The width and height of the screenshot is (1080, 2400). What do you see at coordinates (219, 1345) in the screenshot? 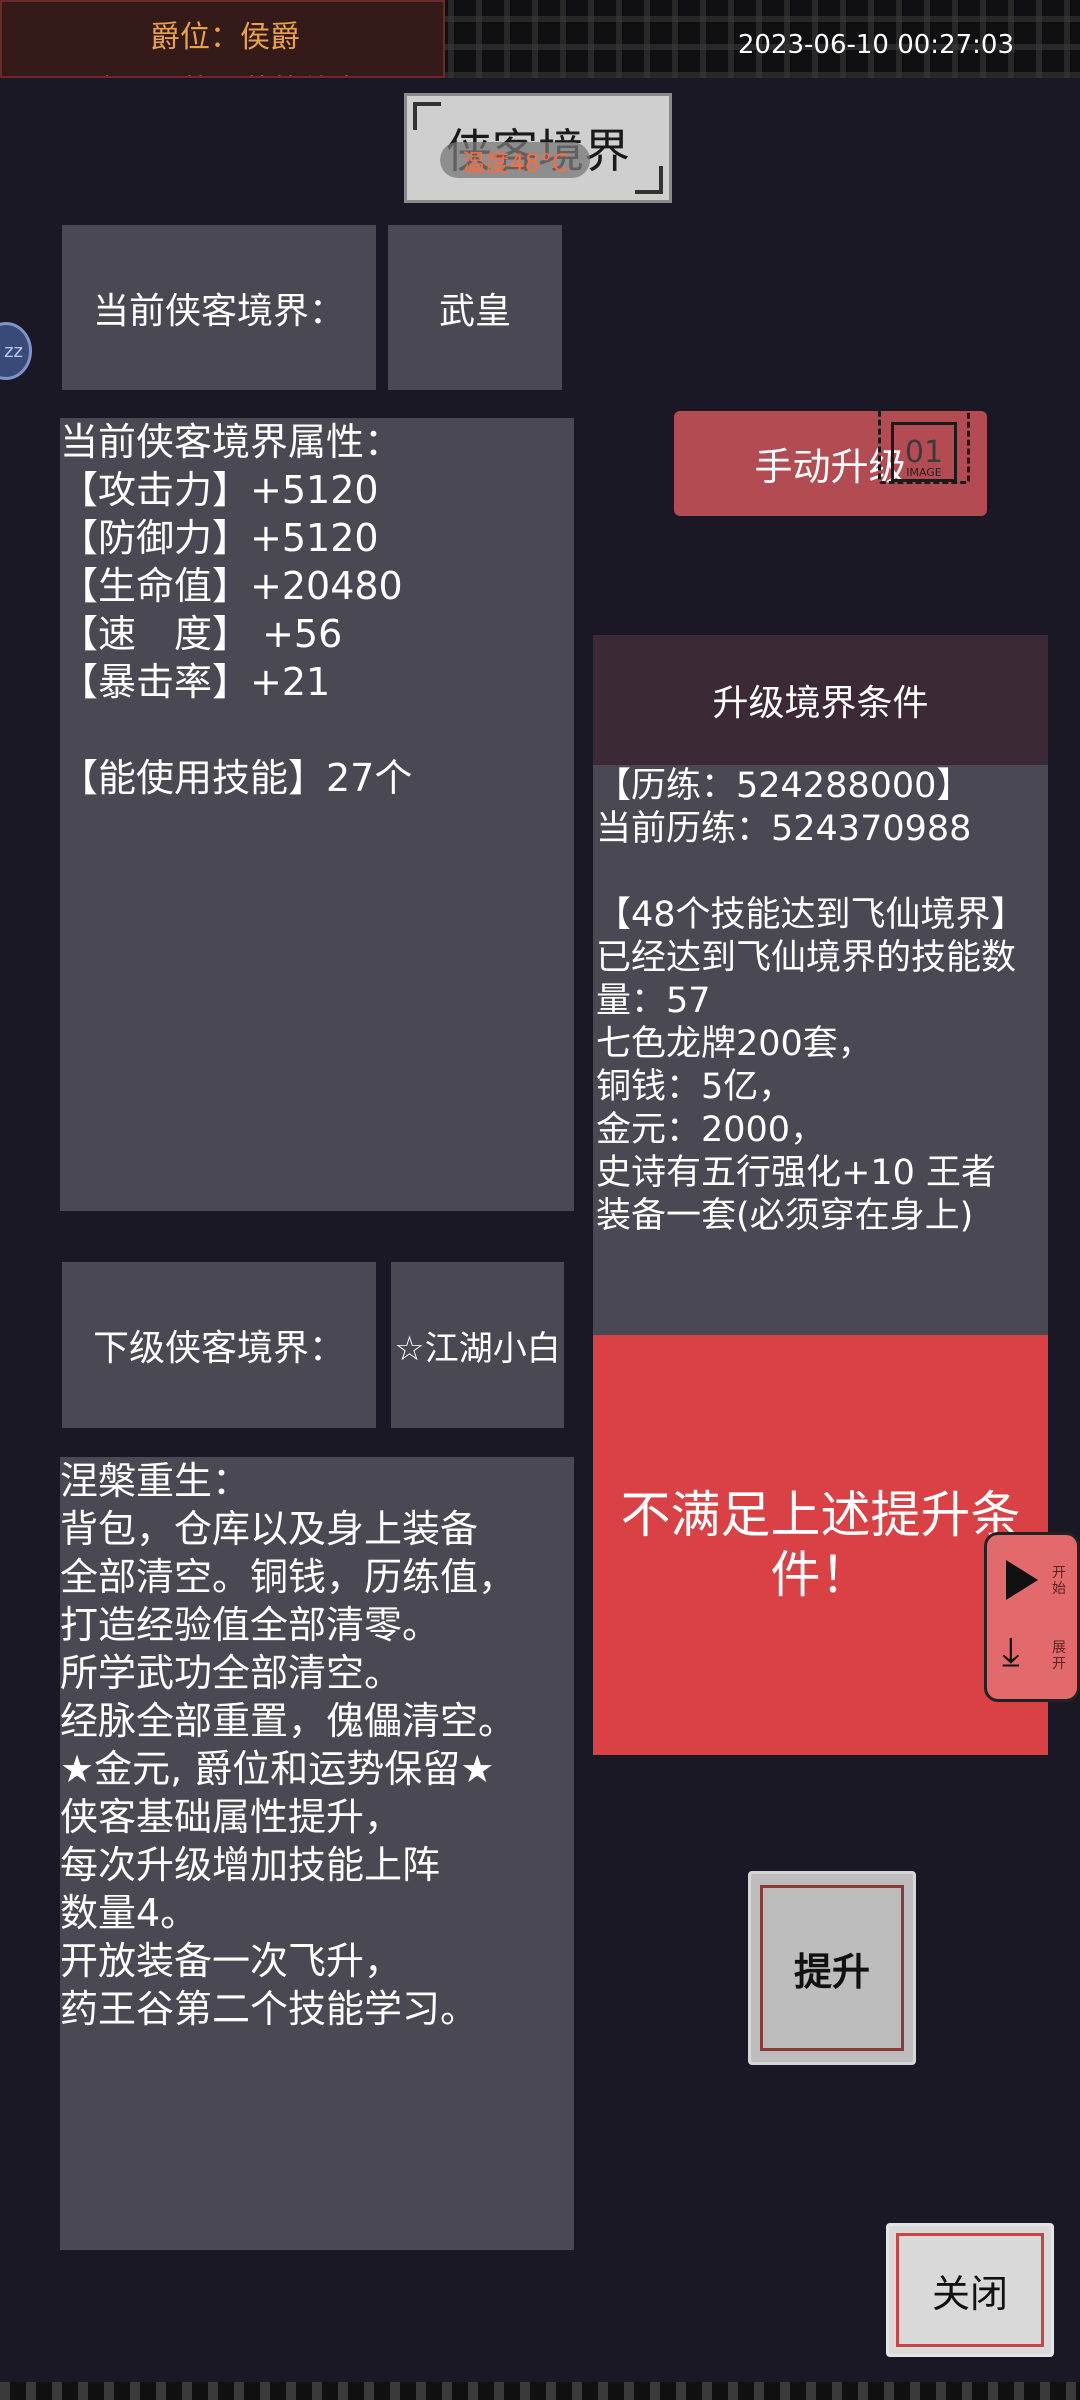
I see `next-realm-label: 下级侠客境界：` at bounding box center [219, 1345].